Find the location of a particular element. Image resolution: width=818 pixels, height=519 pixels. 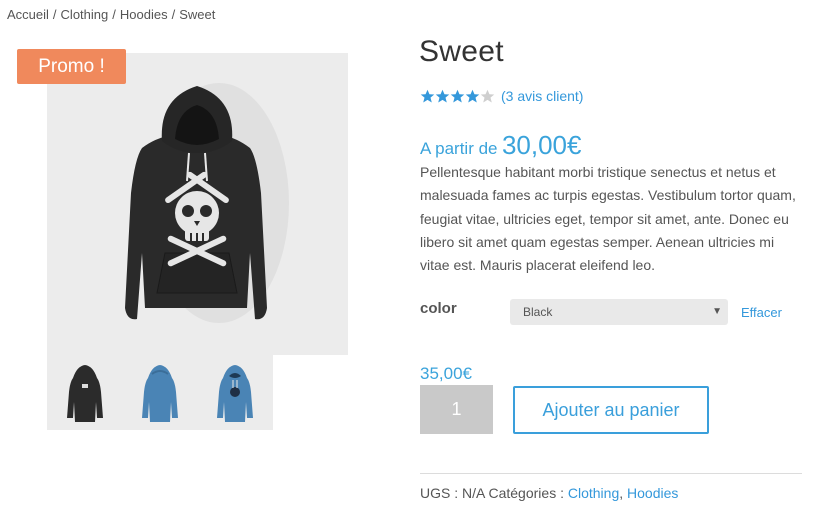

variation-price: 35,00€ is located at coordinates (446, 373).